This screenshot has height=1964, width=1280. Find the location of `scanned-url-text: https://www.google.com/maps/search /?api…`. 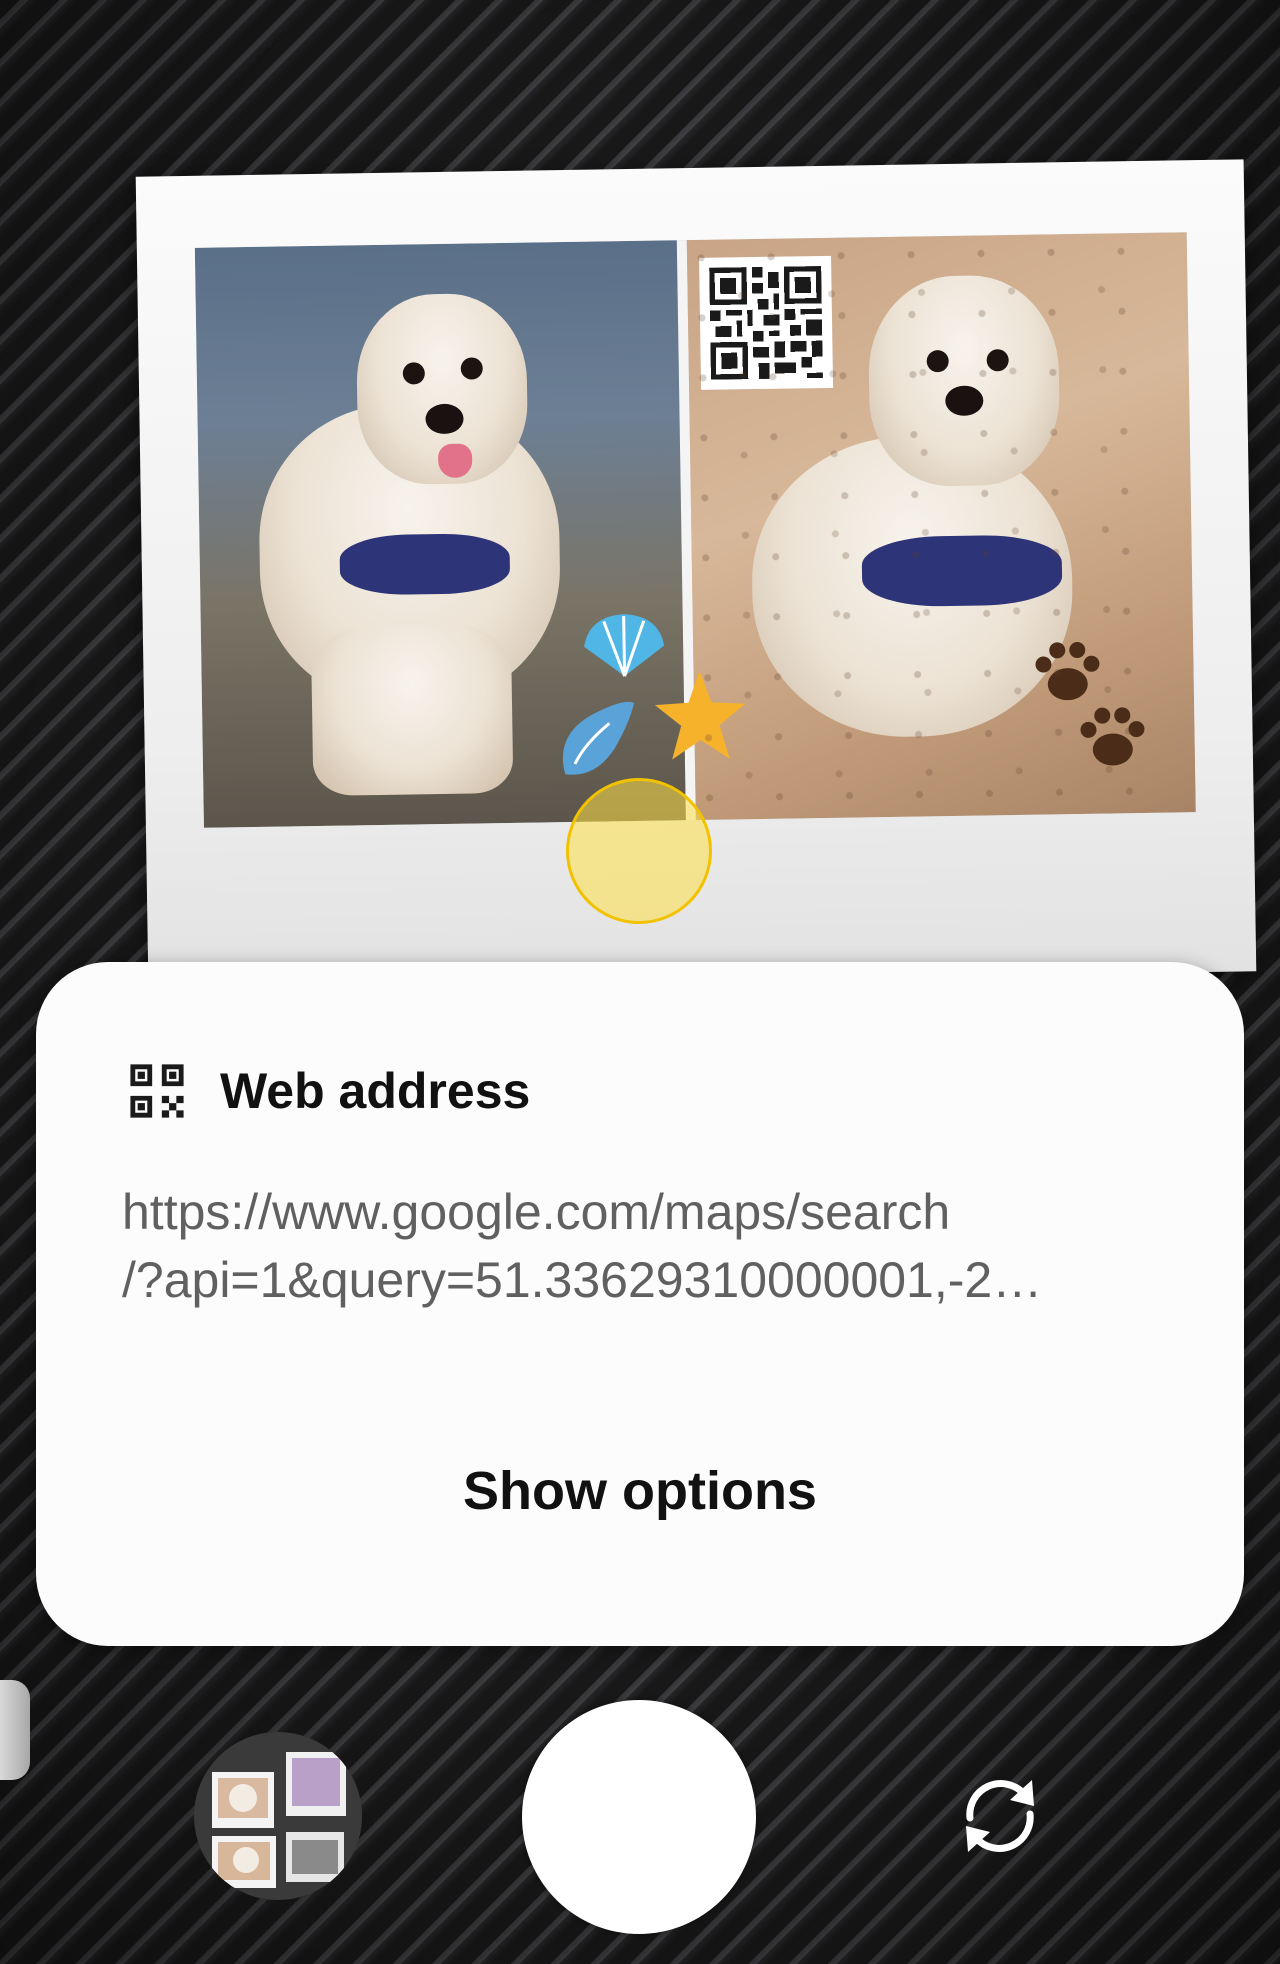

scanned-url-text: https://www.google.com/maps/search /?api… is located at coordinates (642, 1246).